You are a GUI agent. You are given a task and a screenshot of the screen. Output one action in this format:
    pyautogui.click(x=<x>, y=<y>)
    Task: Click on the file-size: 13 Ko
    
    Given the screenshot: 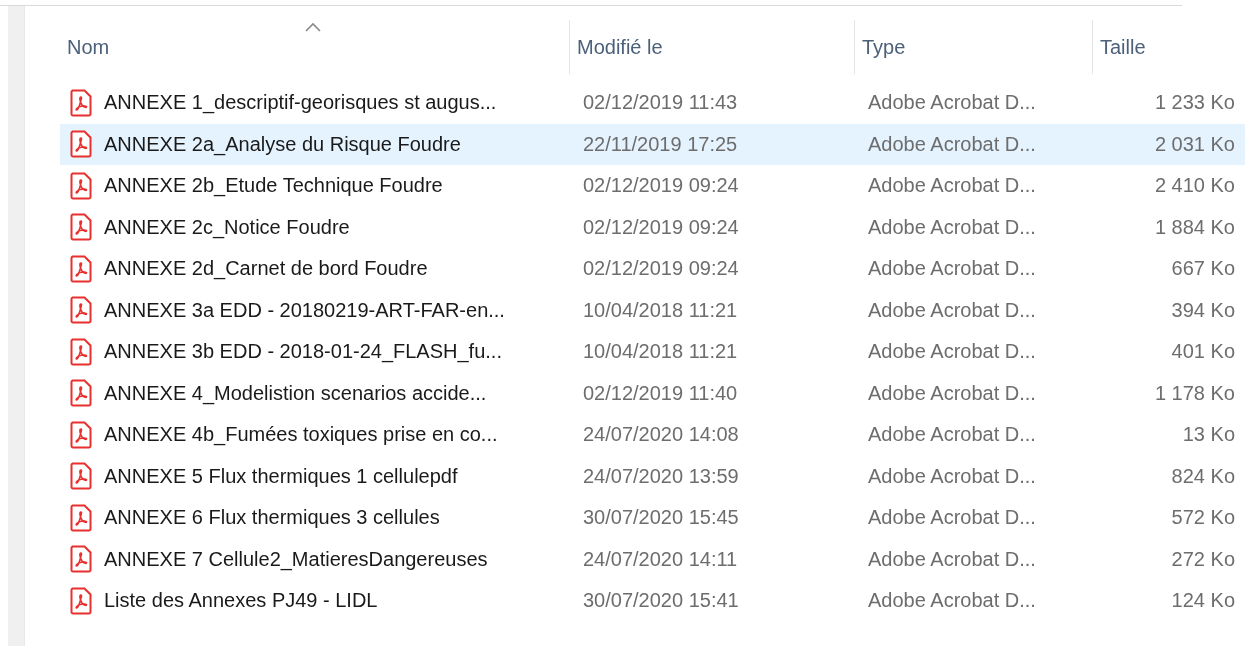 What is the action you would take?
    pyautogui.click(x=1209, y=435)
    